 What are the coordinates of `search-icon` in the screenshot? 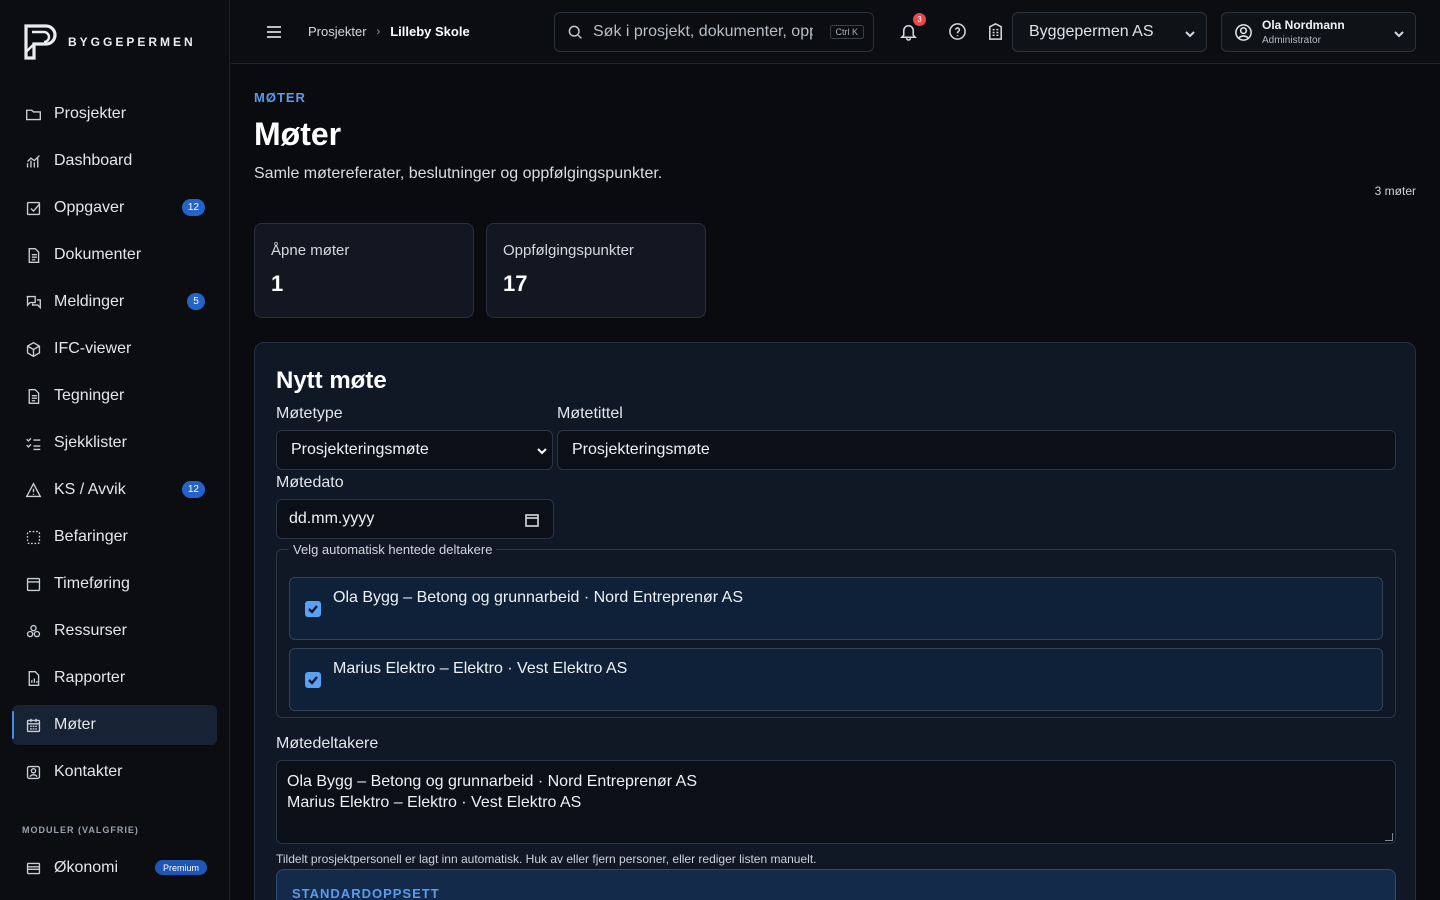 It's located at (575, 32).